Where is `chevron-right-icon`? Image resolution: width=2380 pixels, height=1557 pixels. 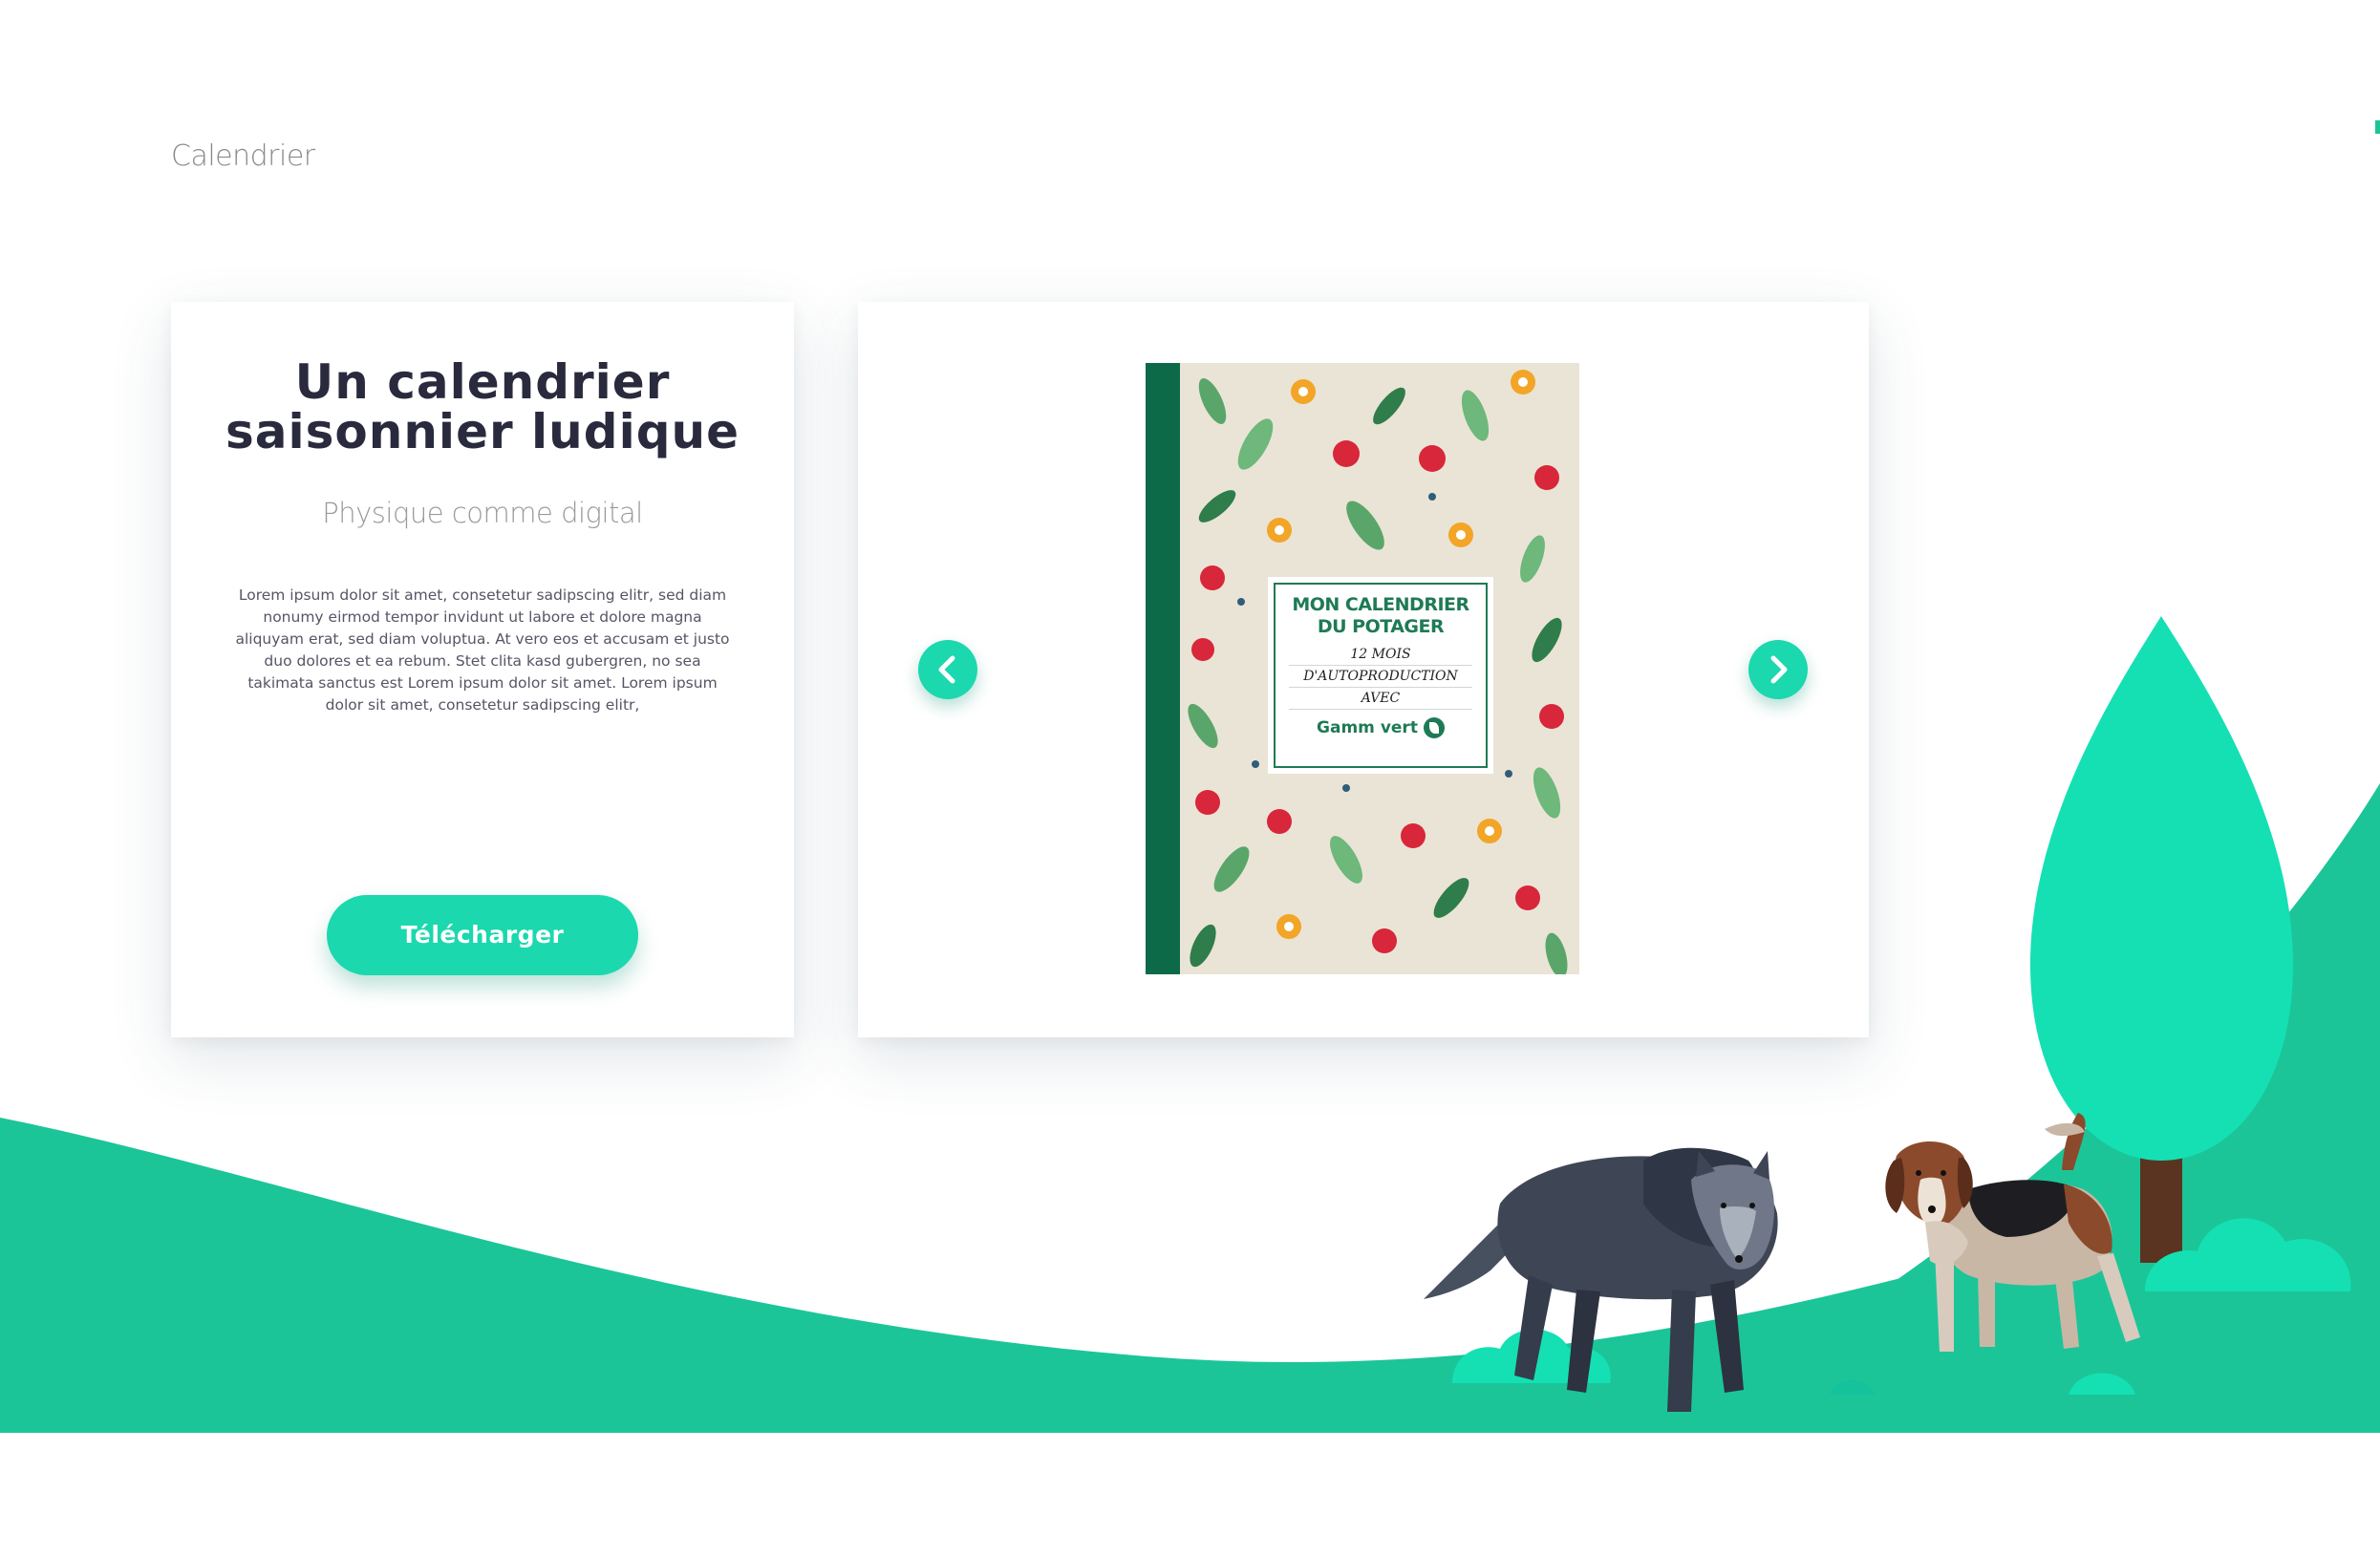 chevron-right-icon is located at coordinates (1779, 670).